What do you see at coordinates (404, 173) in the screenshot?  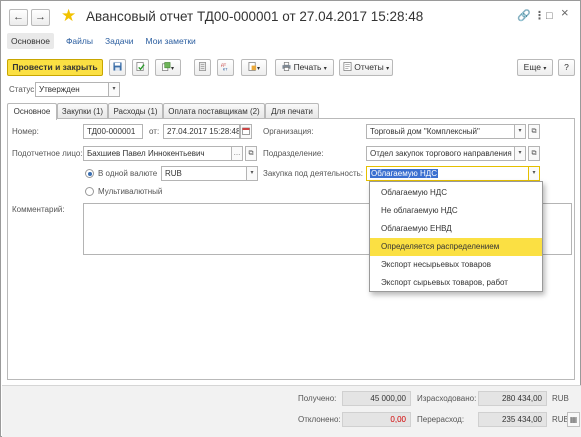 I see `purchase-activity-selected-text: Облагаемую НДС` at bounding box center [404, 173].